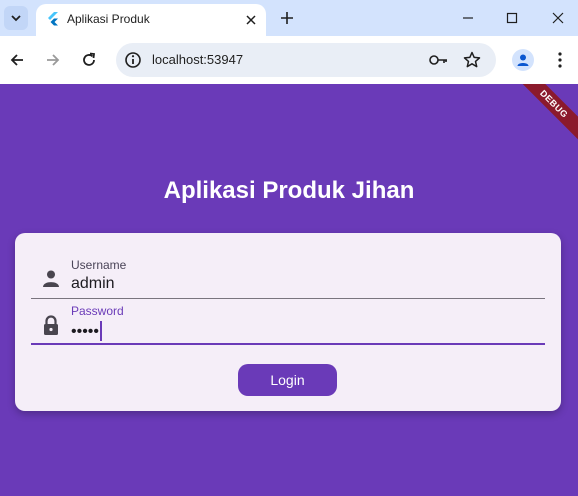 The image size is (578, 496). I want to click on arrow-right-icon, so click(53, 60).